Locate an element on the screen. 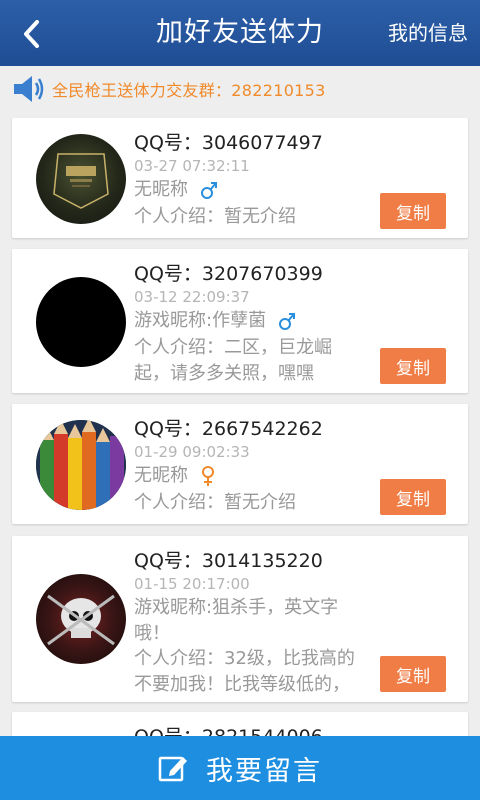 Image resolution: width=480 pixels, height=800 pixels. qq-number: QQ号：3046077497 is located at coordinates (228, 143).